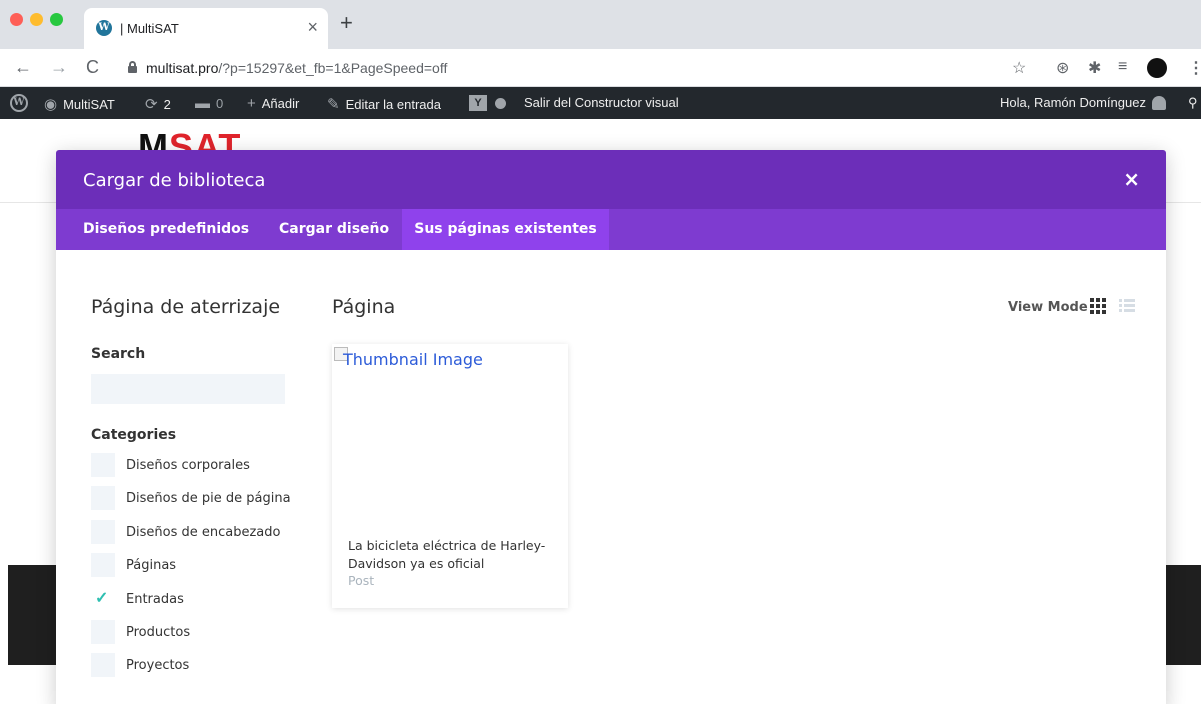 The height and width of the screenshot is (704, 1201). I want to click on tab-premade-layouts: Diseños predefinidos, so click(166, 229).